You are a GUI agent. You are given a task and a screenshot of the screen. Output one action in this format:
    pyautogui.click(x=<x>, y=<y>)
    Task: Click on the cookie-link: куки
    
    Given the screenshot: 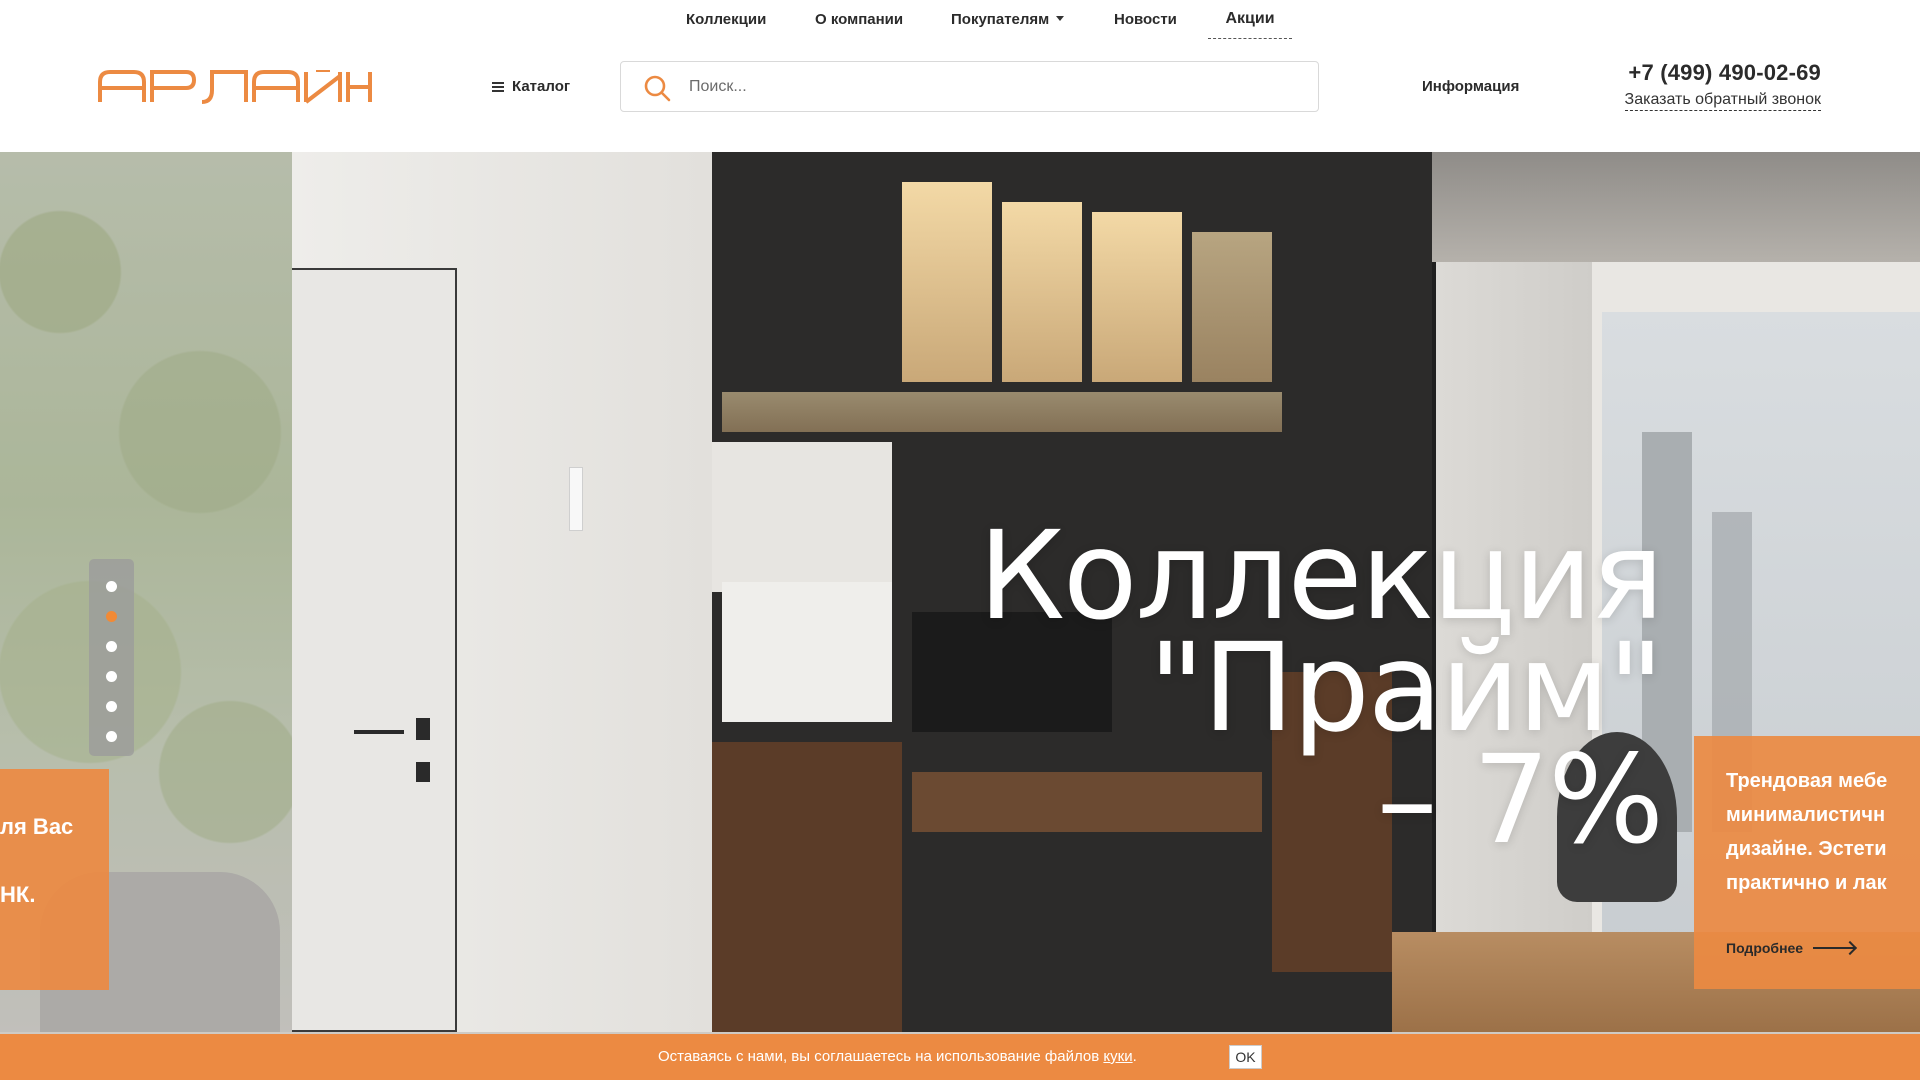 What is the action you would take?
    pyautogui.click(x=1117, y=1056)
    